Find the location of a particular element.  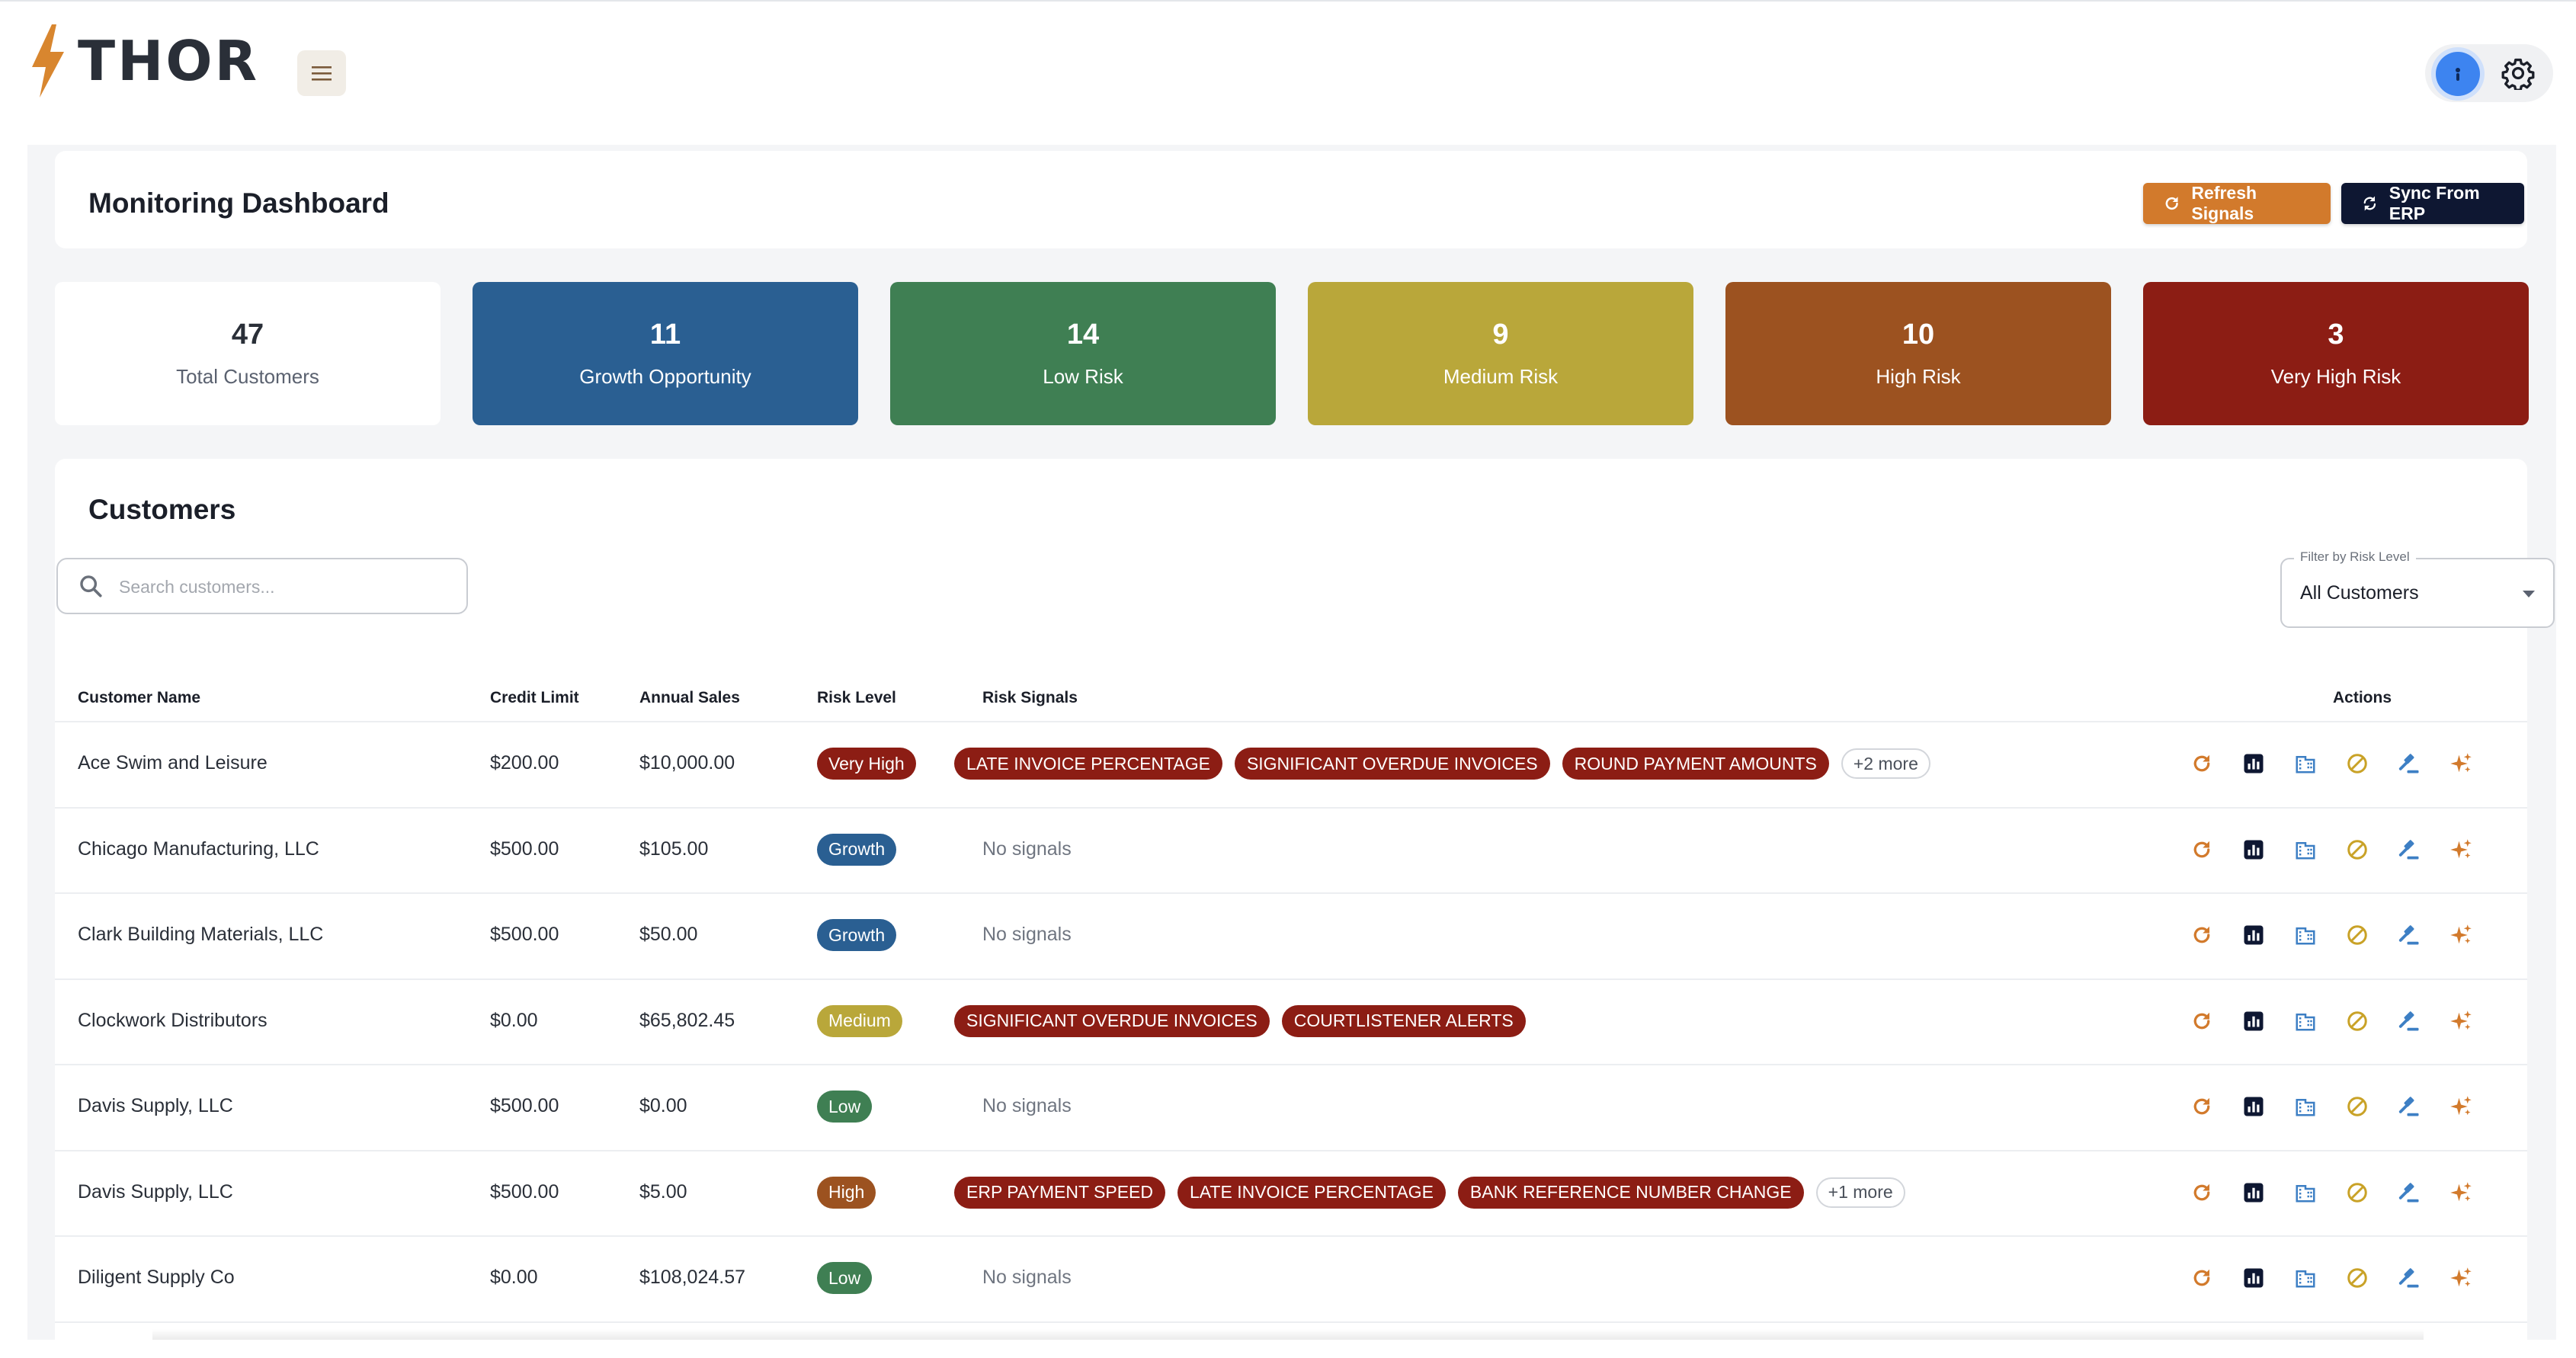

risk-level-badge: Very High is located at coordinates (866, 764).